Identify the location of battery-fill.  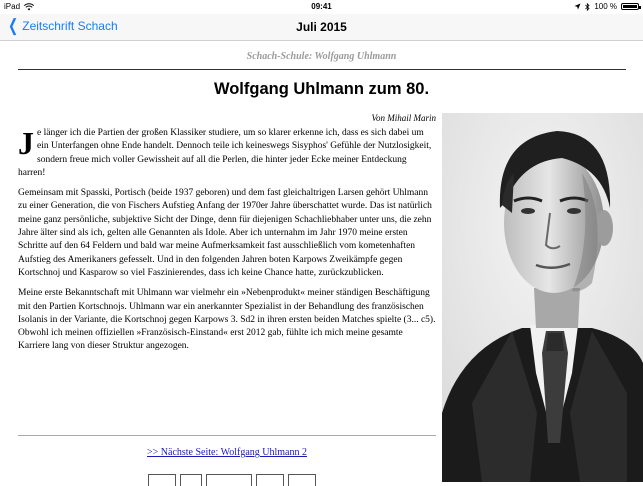
(630, 6).